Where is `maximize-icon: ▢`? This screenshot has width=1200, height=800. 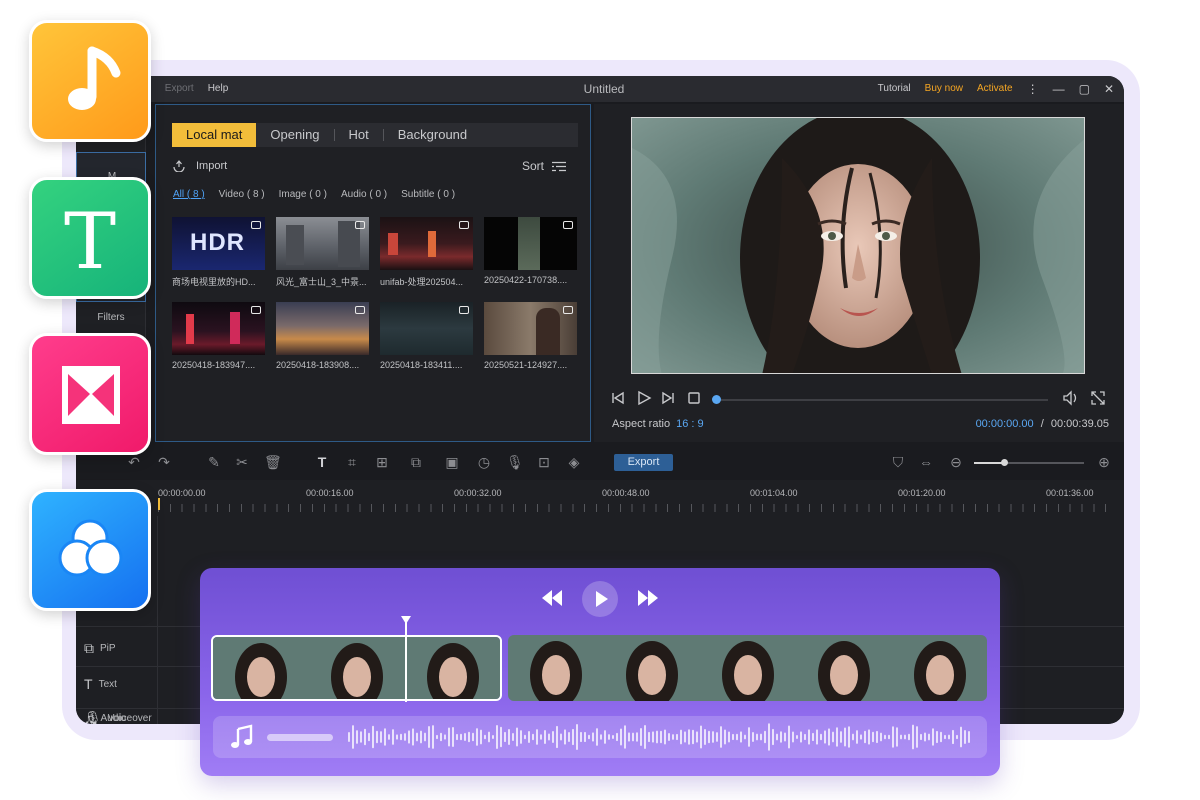 maximize-icon: ▢ is located at coordinates (1084, 89).